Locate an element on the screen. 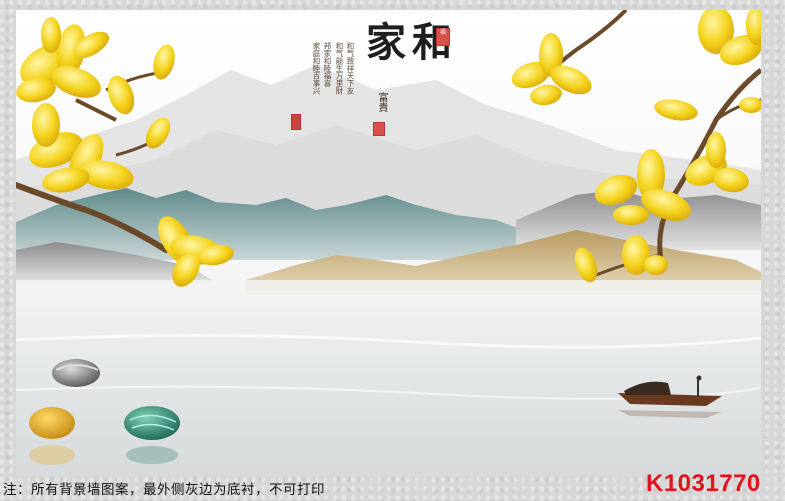 This screenshot has height=501, width=785. seal-stamp-small is located at coordinates (379, 129).